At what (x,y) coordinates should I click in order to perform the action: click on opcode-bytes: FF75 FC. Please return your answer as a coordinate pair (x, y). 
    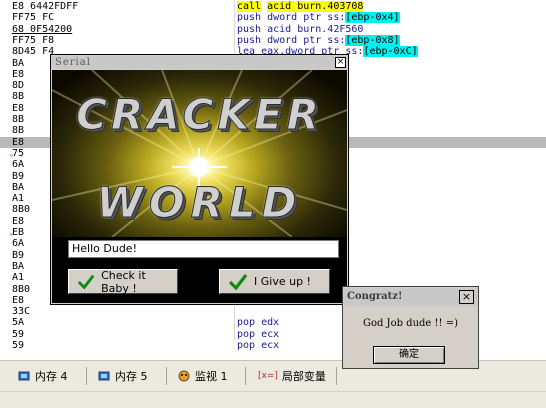
    Looking at the image, I should click on (33, 18).